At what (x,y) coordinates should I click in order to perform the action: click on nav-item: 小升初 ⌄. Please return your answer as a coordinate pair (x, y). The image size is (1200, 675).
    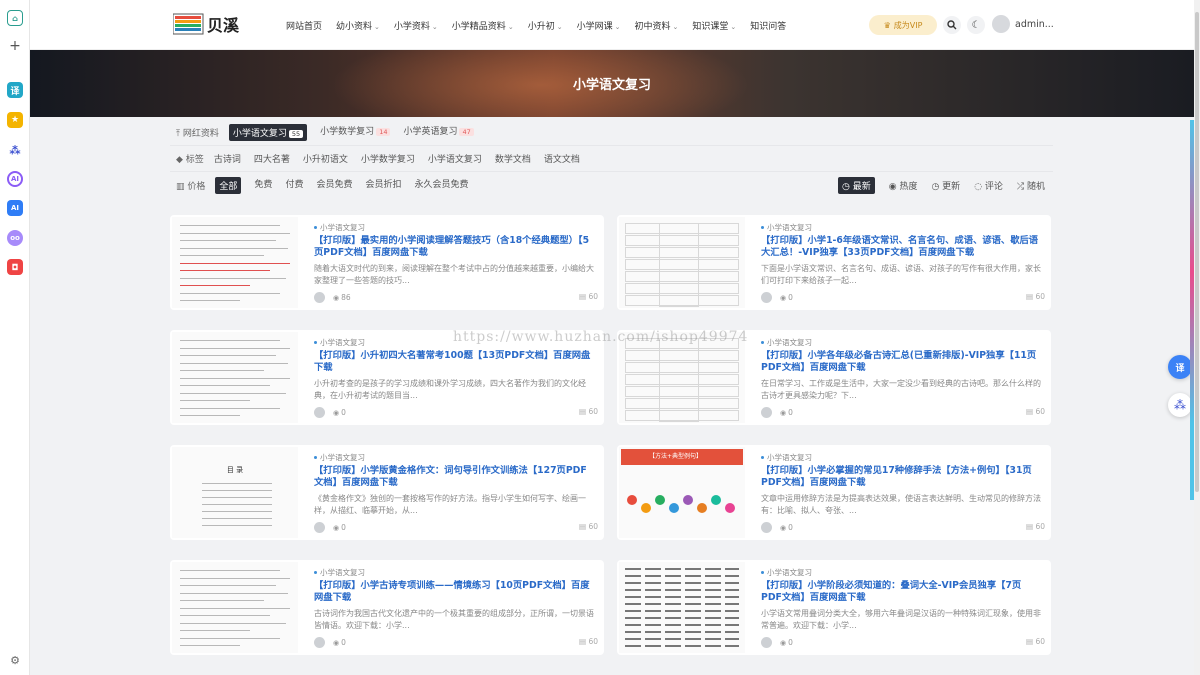
    Looking at the image, I should click on (545, 25).